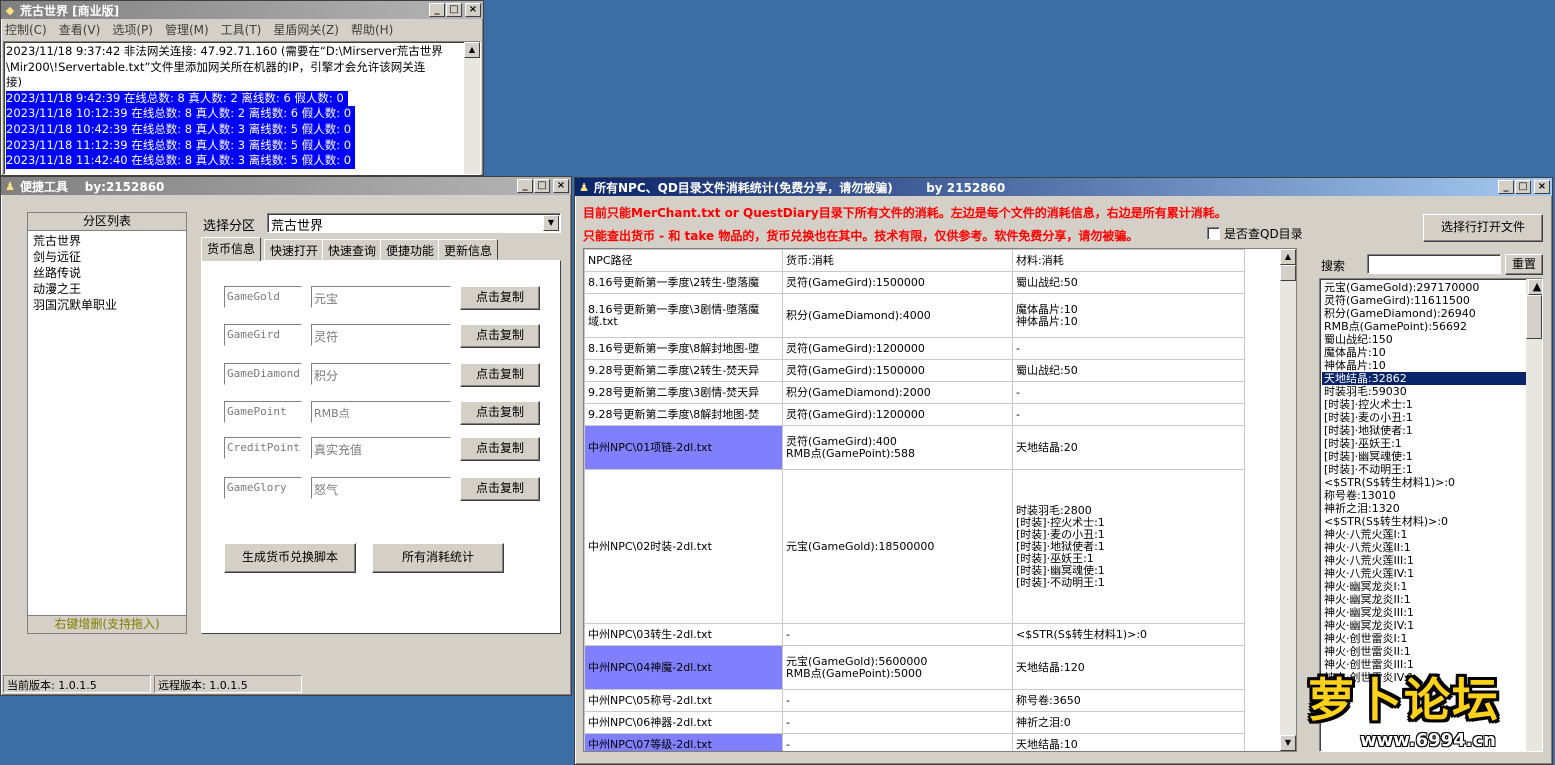 This screenshot has width=1555, height=765. Describe the element at coordinates (294, 249) in the screenshot. I see `tab-quick-open: 快速打开` at that location.